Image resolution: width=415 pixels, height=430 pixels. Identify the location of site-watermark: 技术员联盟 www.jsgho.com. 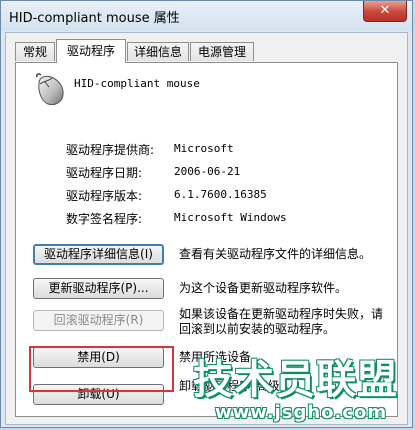
(295, 391).